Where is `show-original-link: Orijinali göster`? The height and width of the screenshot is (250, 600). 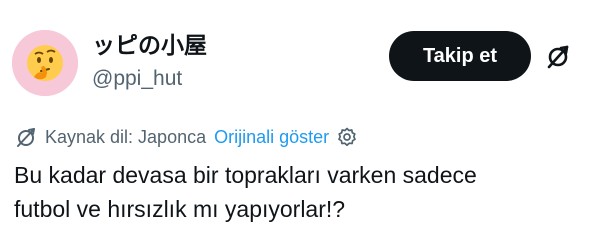
show-original-link: Orijinali göster is located at coordinates (271, 137).